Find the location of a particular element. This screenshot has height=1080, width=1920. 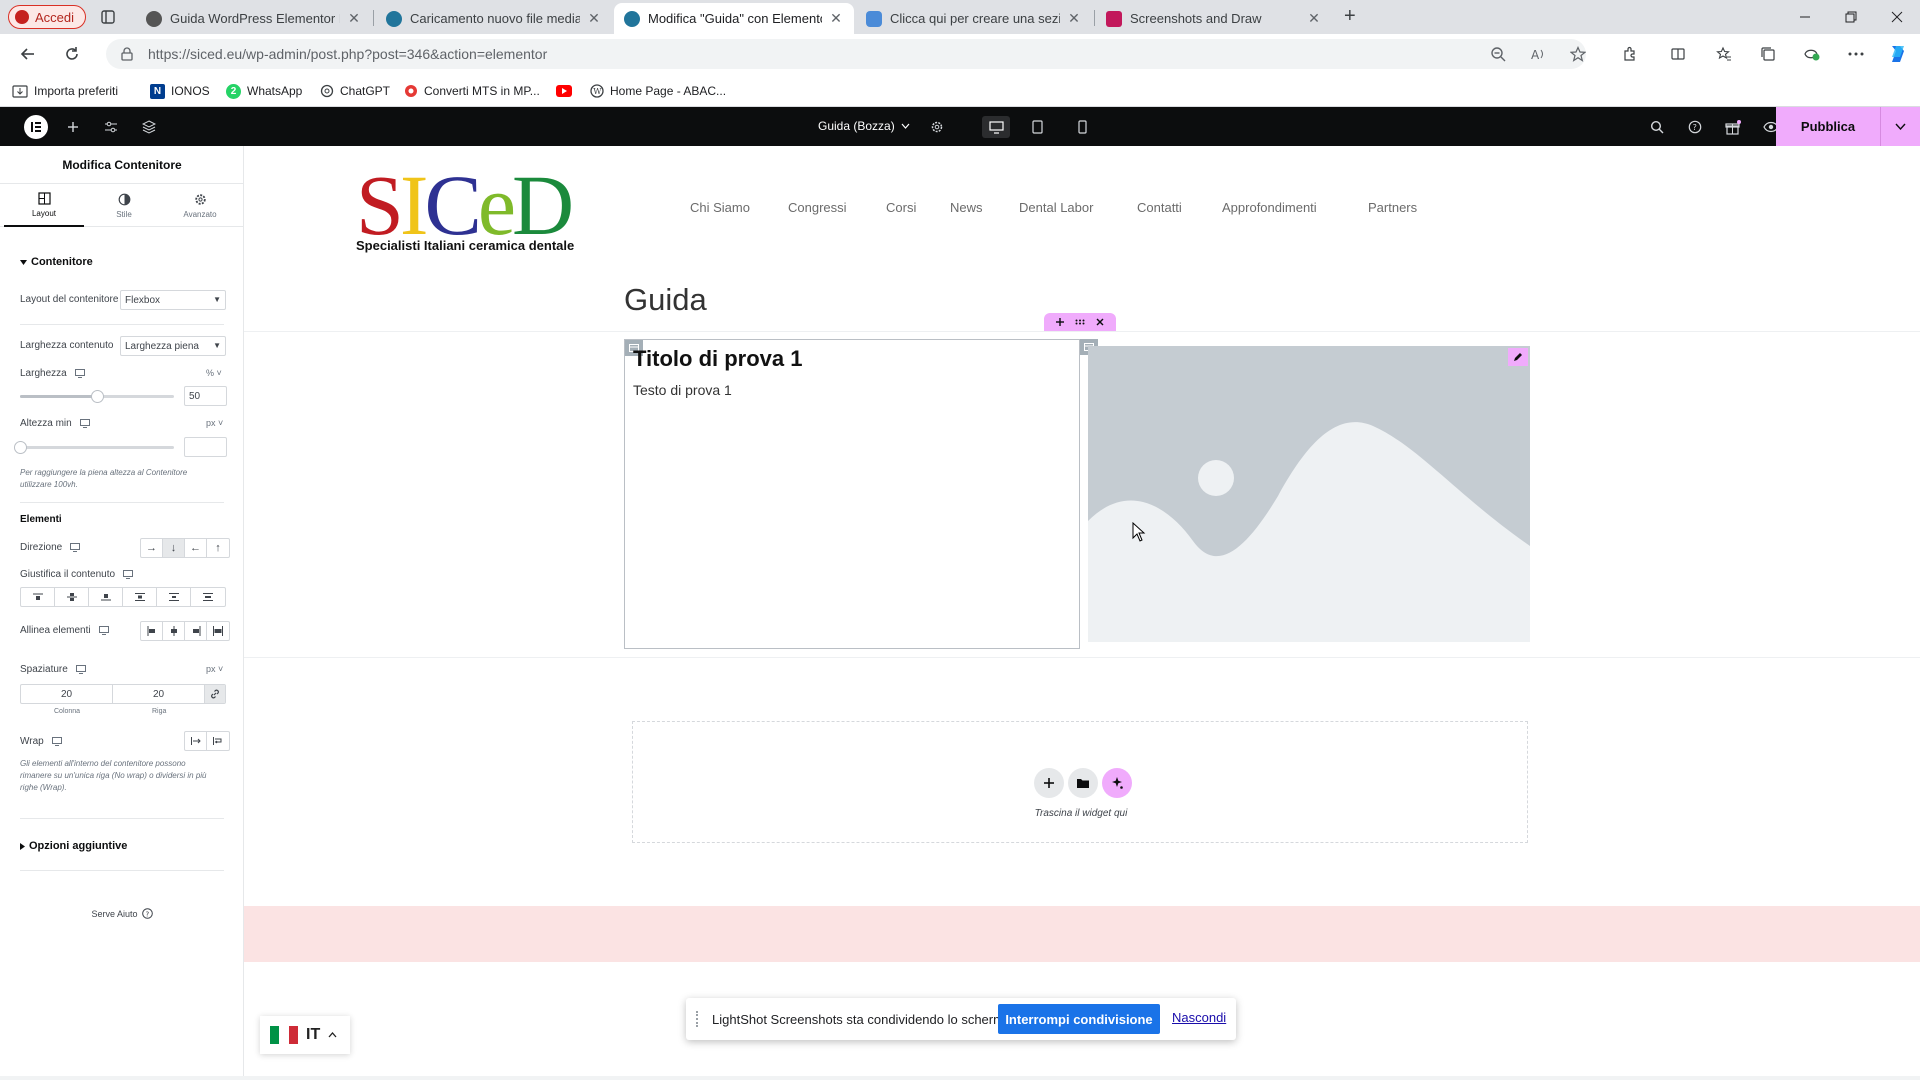

align-center-icon is located at coordinates (174, 631).